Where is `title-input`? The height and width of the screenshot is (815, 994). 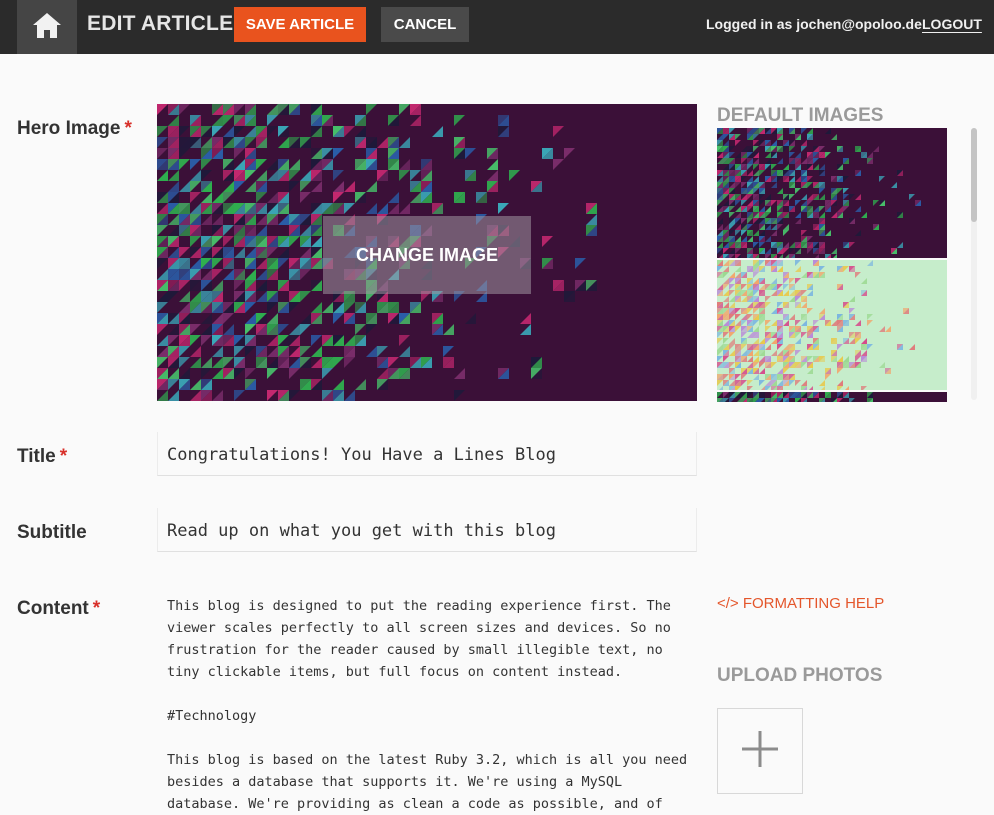
title-input is located at coordinates (427, 453).